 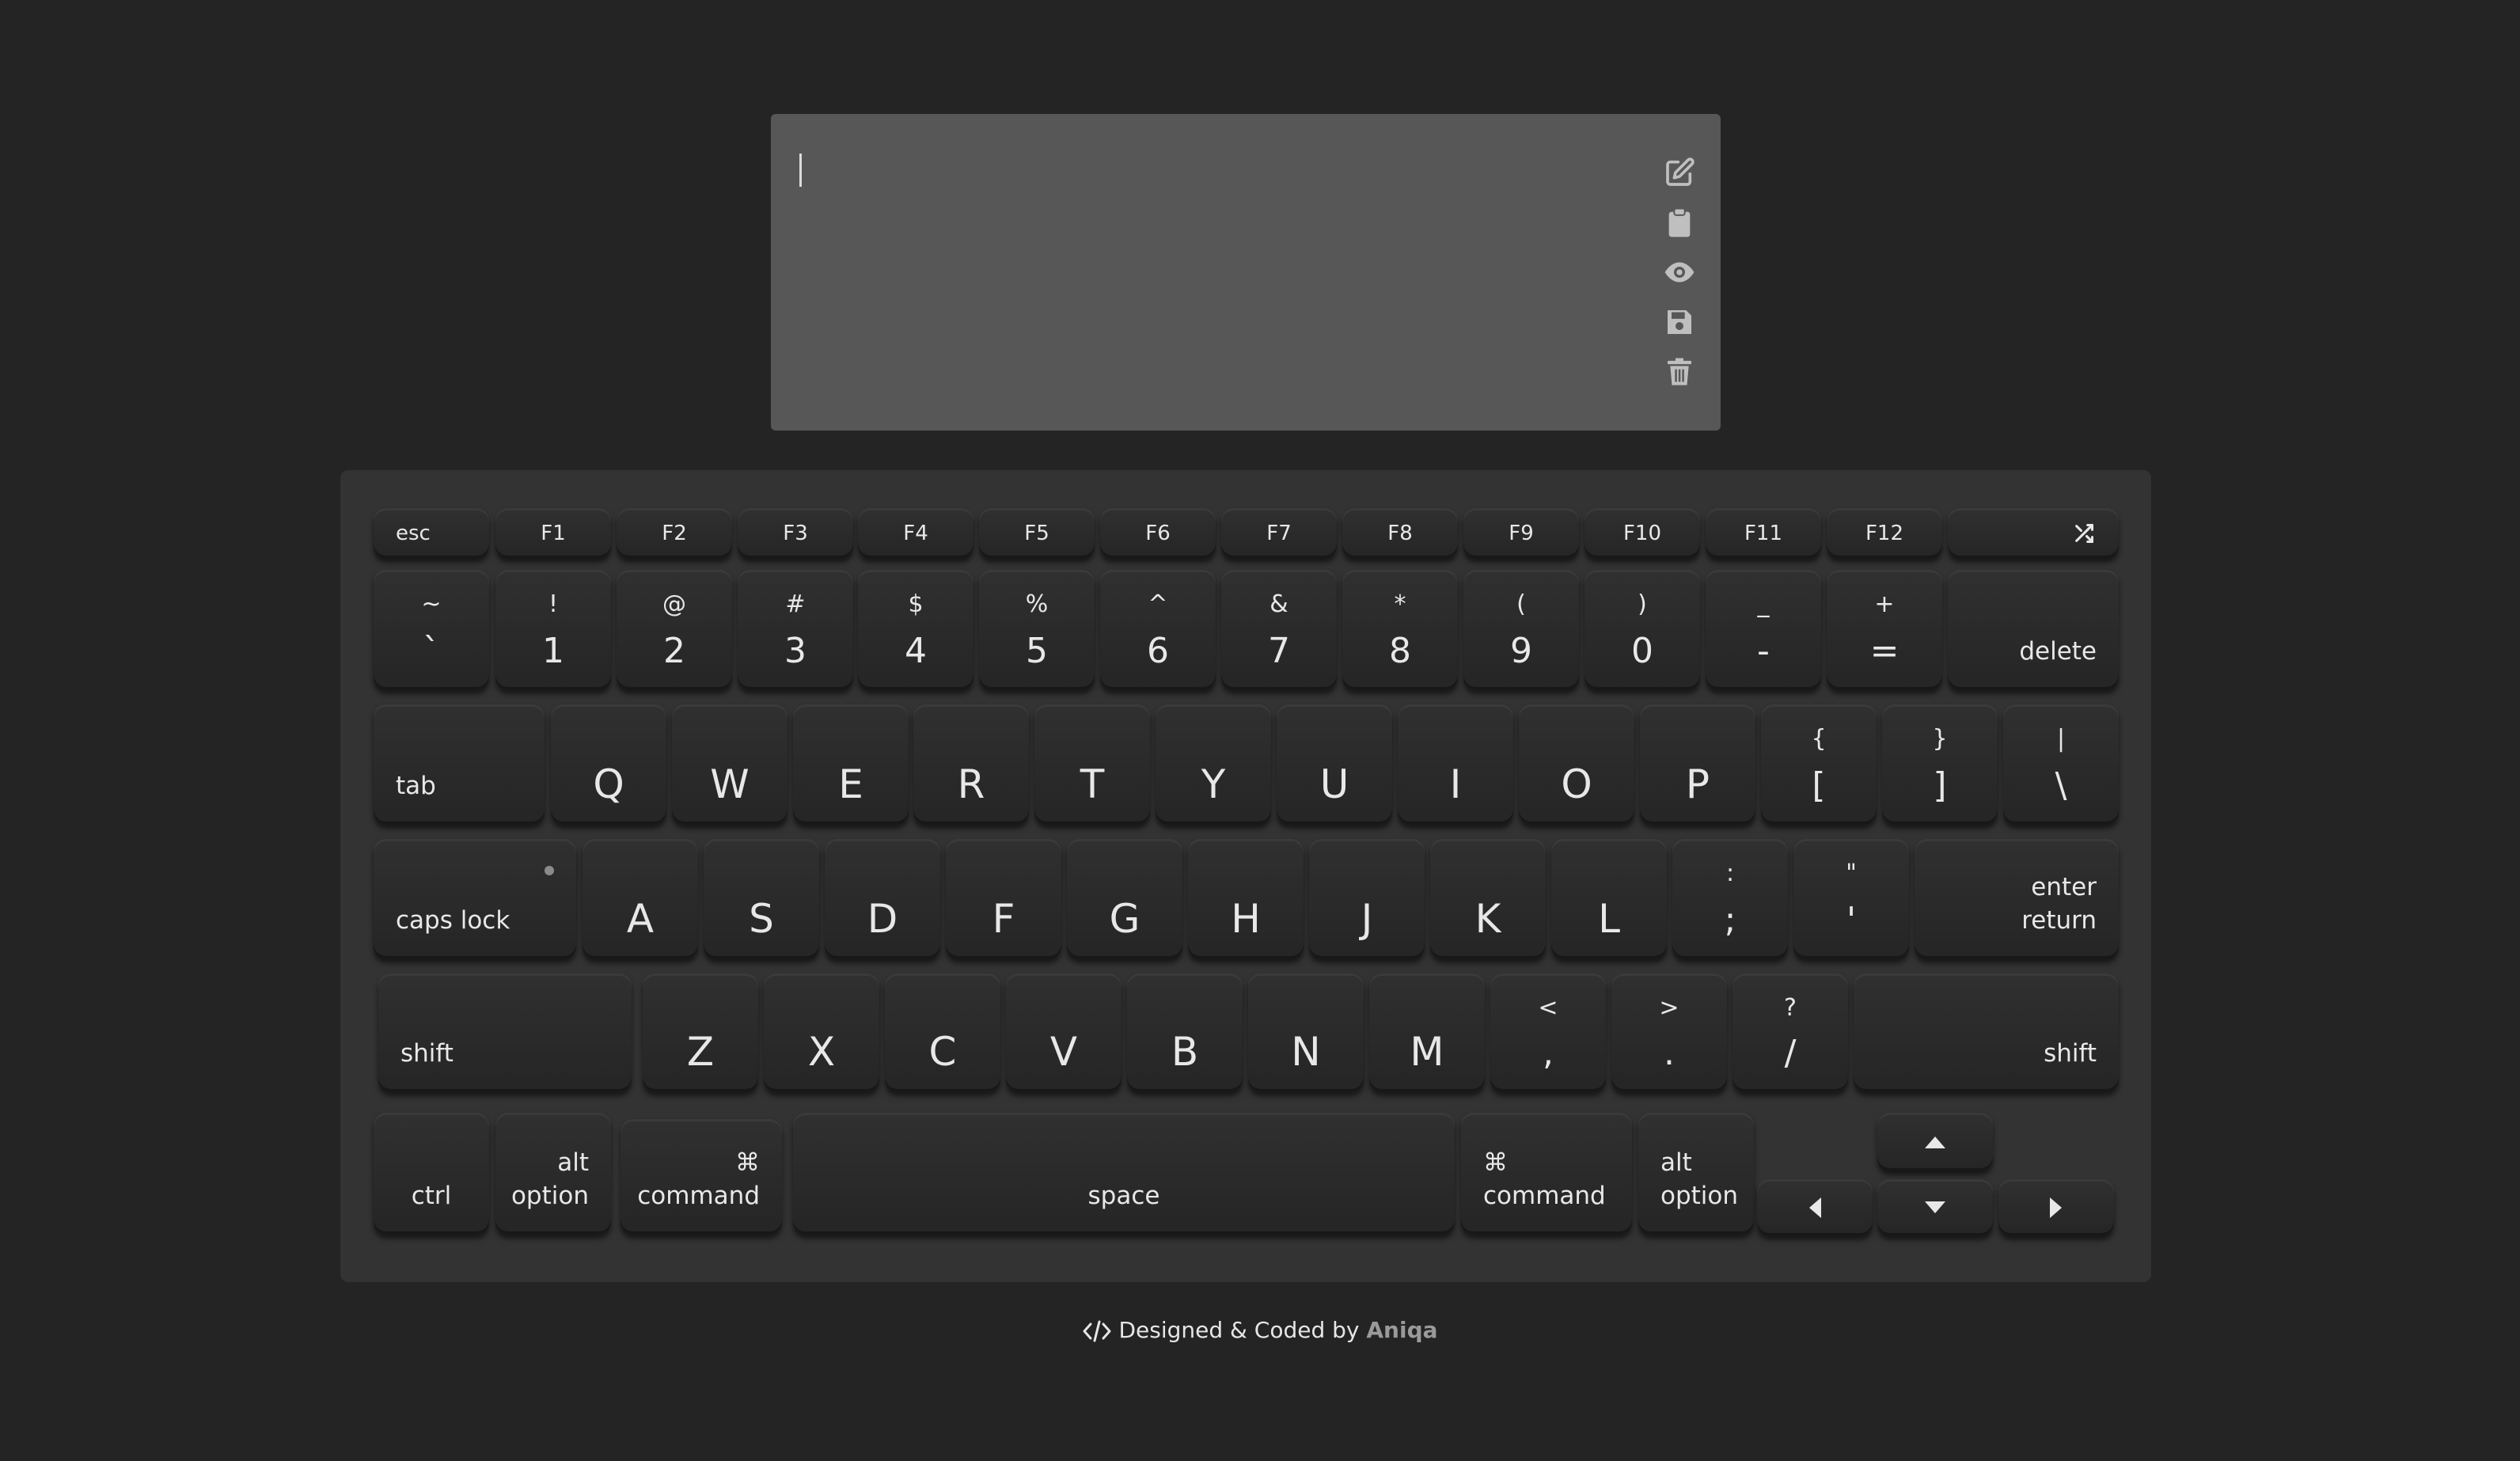 I want to click on key-i: I, so click(x=1455, y=764).